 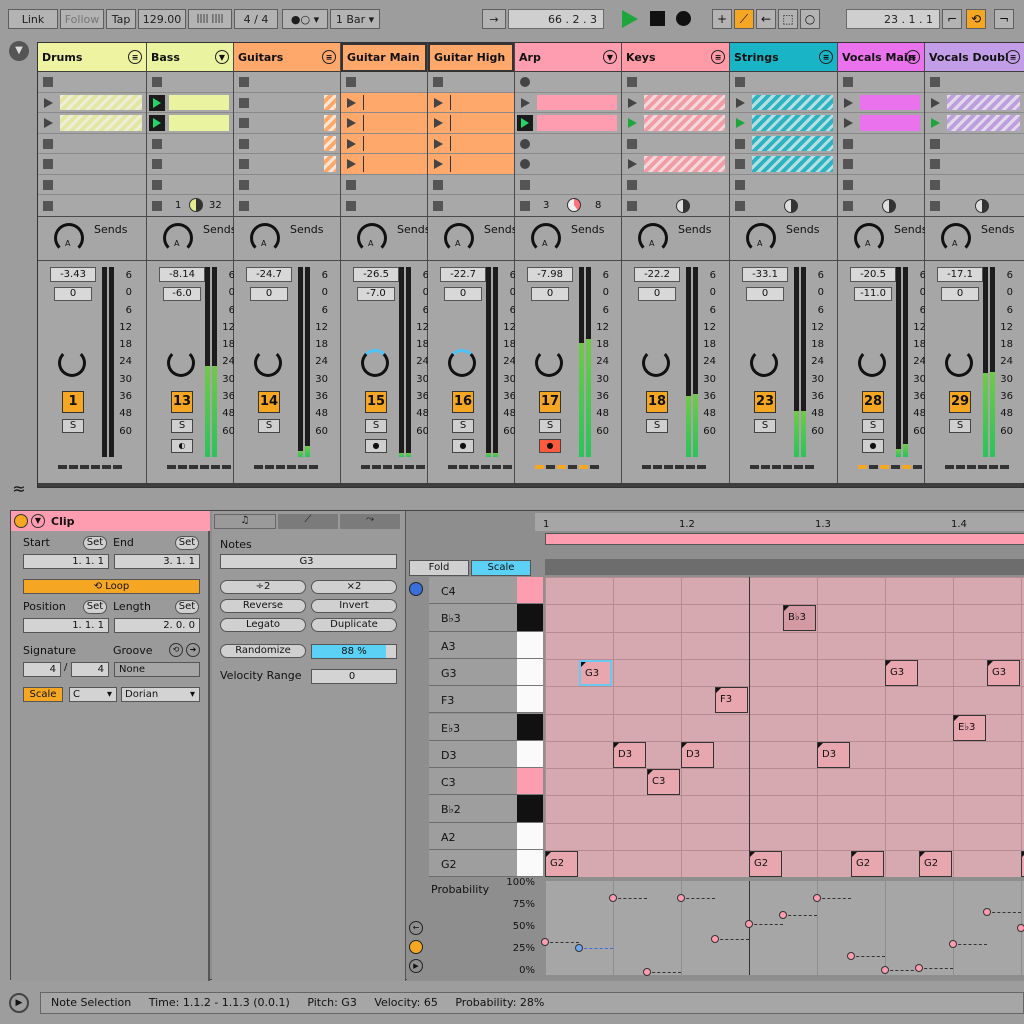 I want to click on track-activator-button: 15, so click(x=376, y=402).